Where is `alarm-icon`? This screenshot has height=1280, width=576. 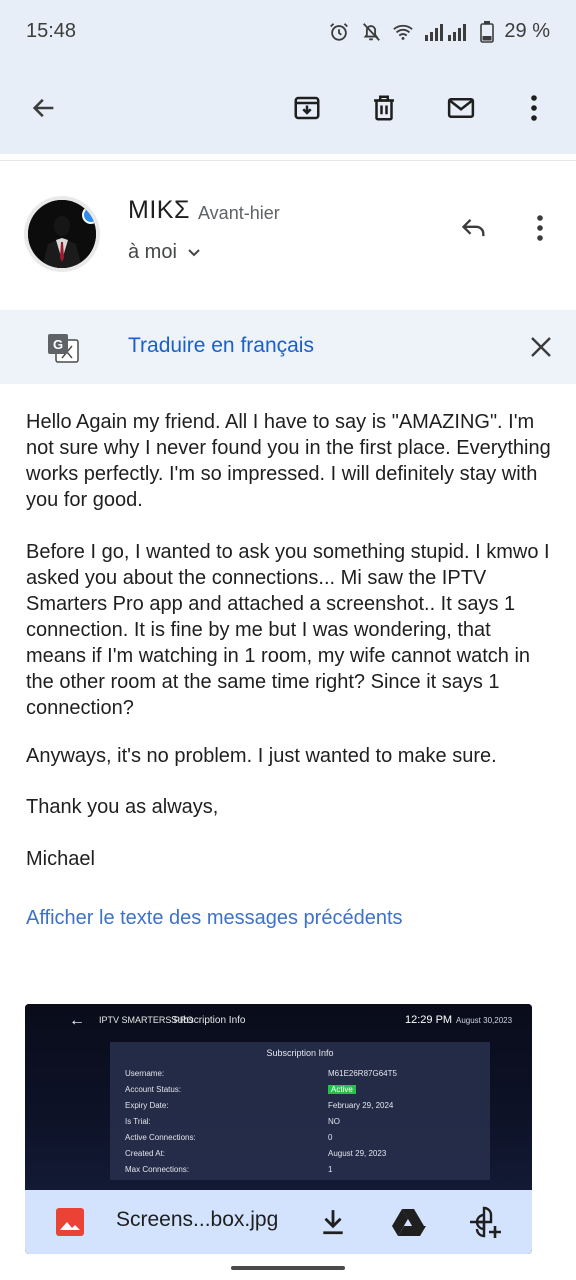 alarm-icon is located at coordinates (339, 31).